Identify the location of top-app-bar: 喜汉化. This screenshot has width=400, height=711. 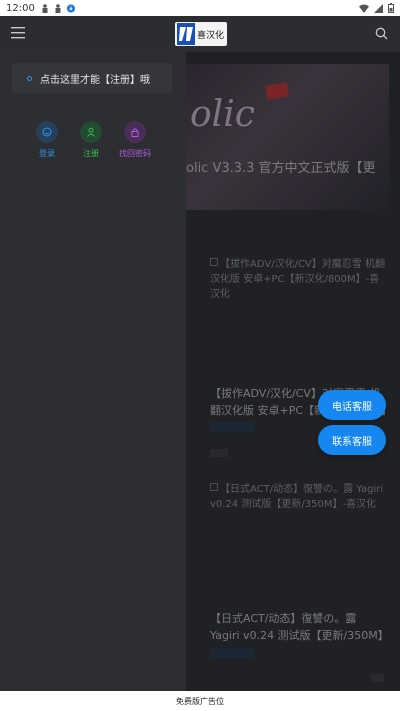
(200, 34).